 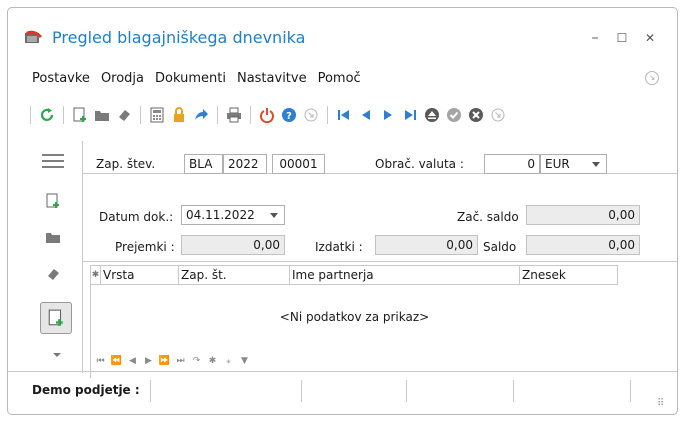 I want to click on cancel-icon, so click(x=476, y=115).